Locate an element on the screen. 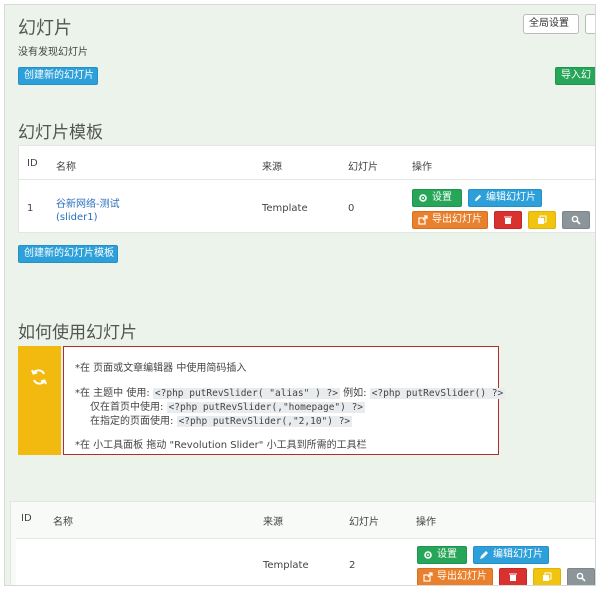 The width and height of the screenshot is (600, 590). row-slides: 0 is located at coordinates (351, 208).